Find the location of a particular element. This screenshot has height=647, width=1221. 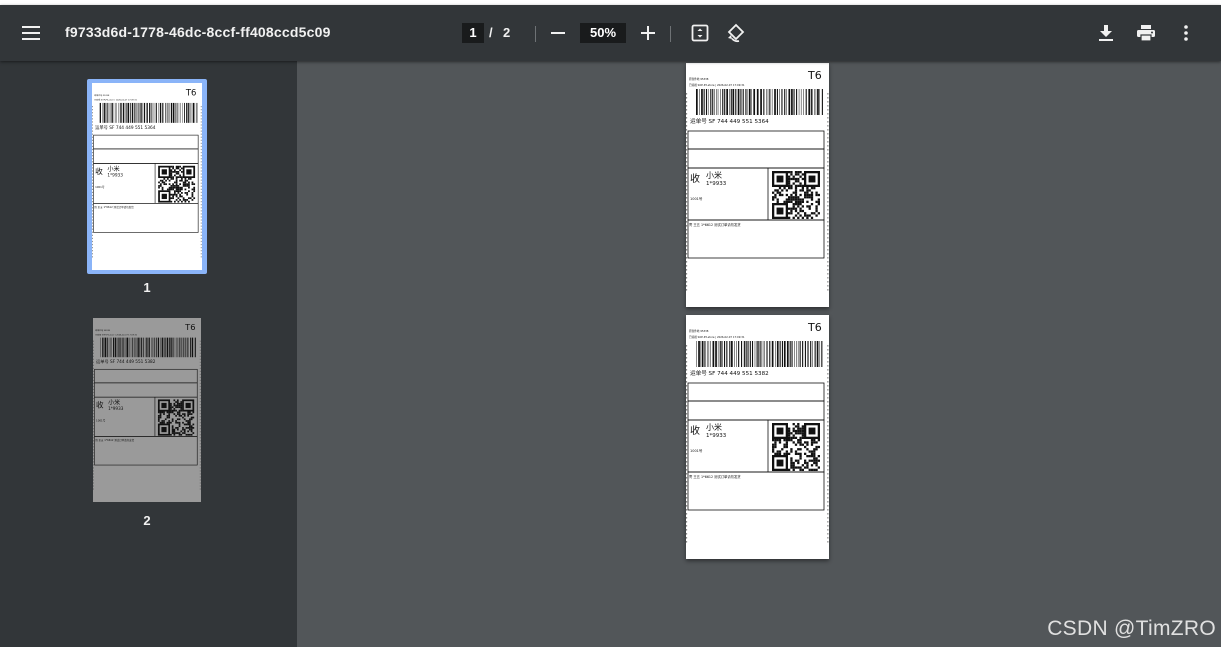

thumbnail-number-2: 2 is located at coordinates (147, 520).